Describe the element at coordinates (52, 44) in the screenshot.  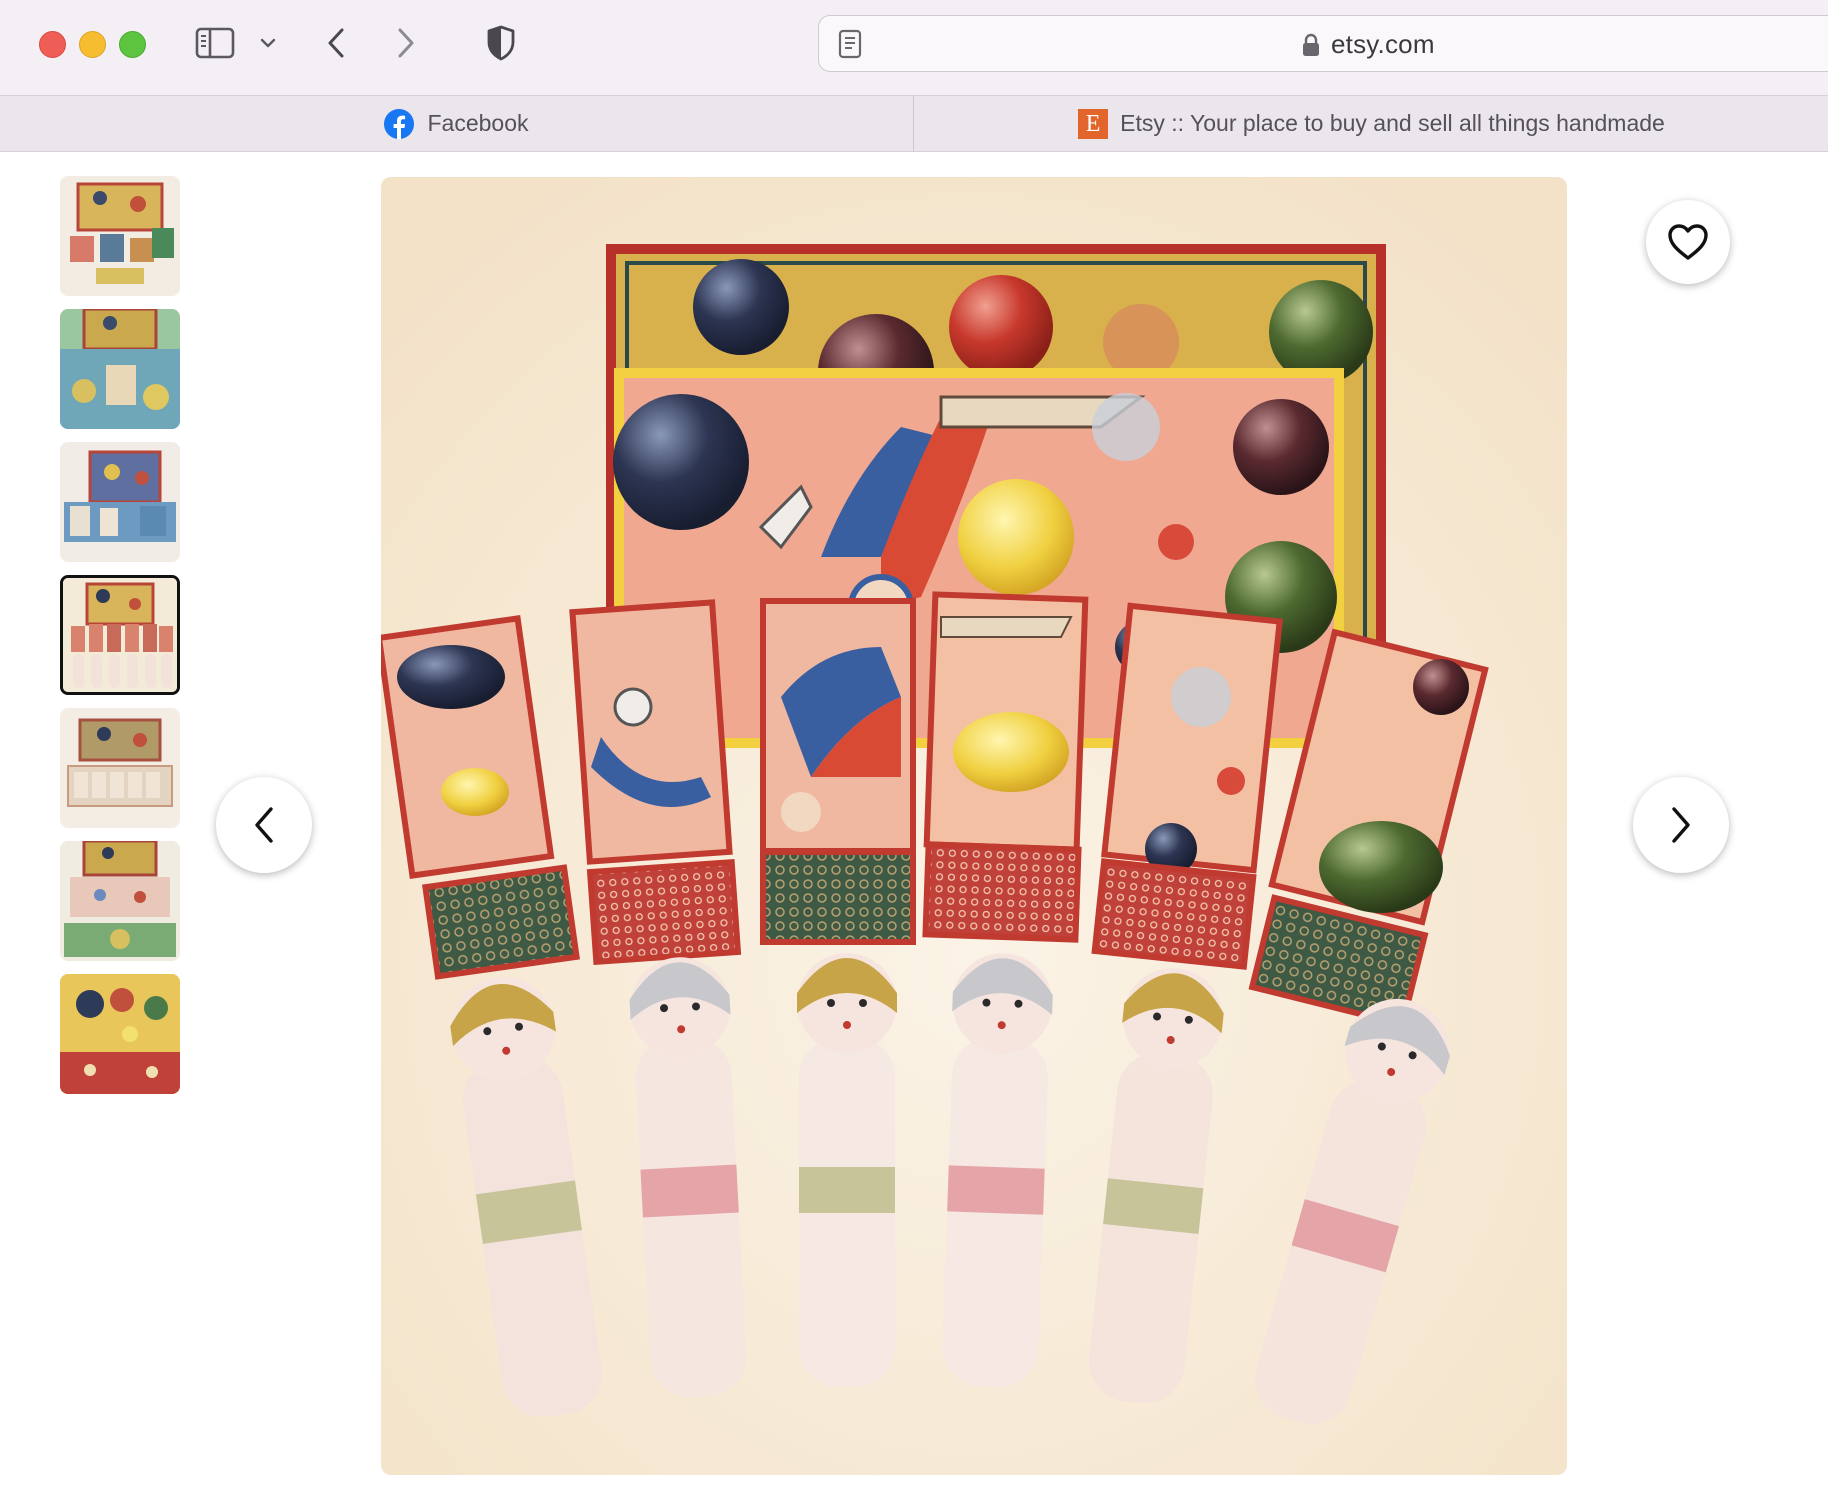
I see `close-window-button` at that location.